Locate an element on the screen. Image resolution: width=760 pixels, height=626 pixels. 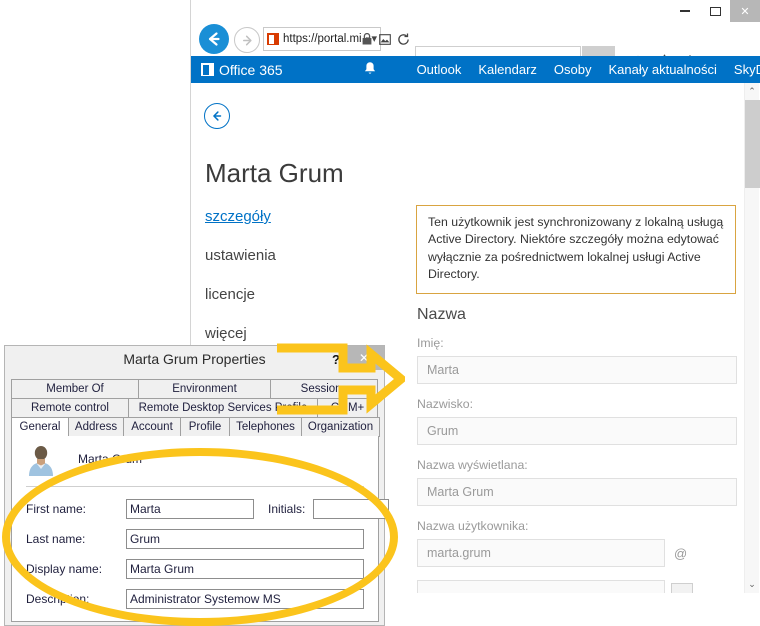
dialog-tab-member-of: Member Of is located at coordinates (75, 389).